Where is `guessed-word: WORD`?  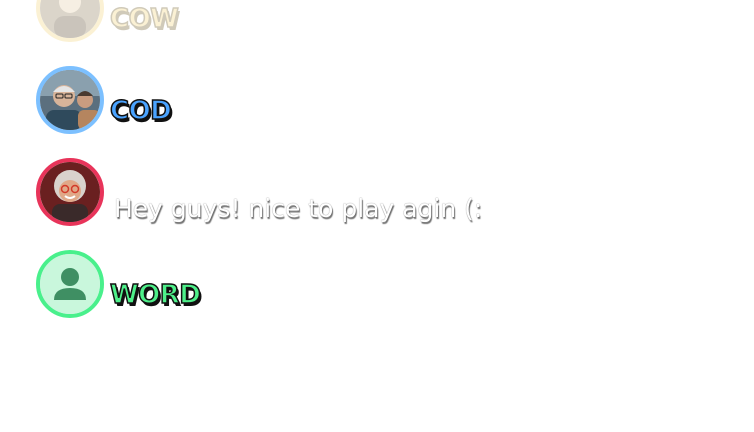 guessed-word: WORD is located at coordinates (155, 295).